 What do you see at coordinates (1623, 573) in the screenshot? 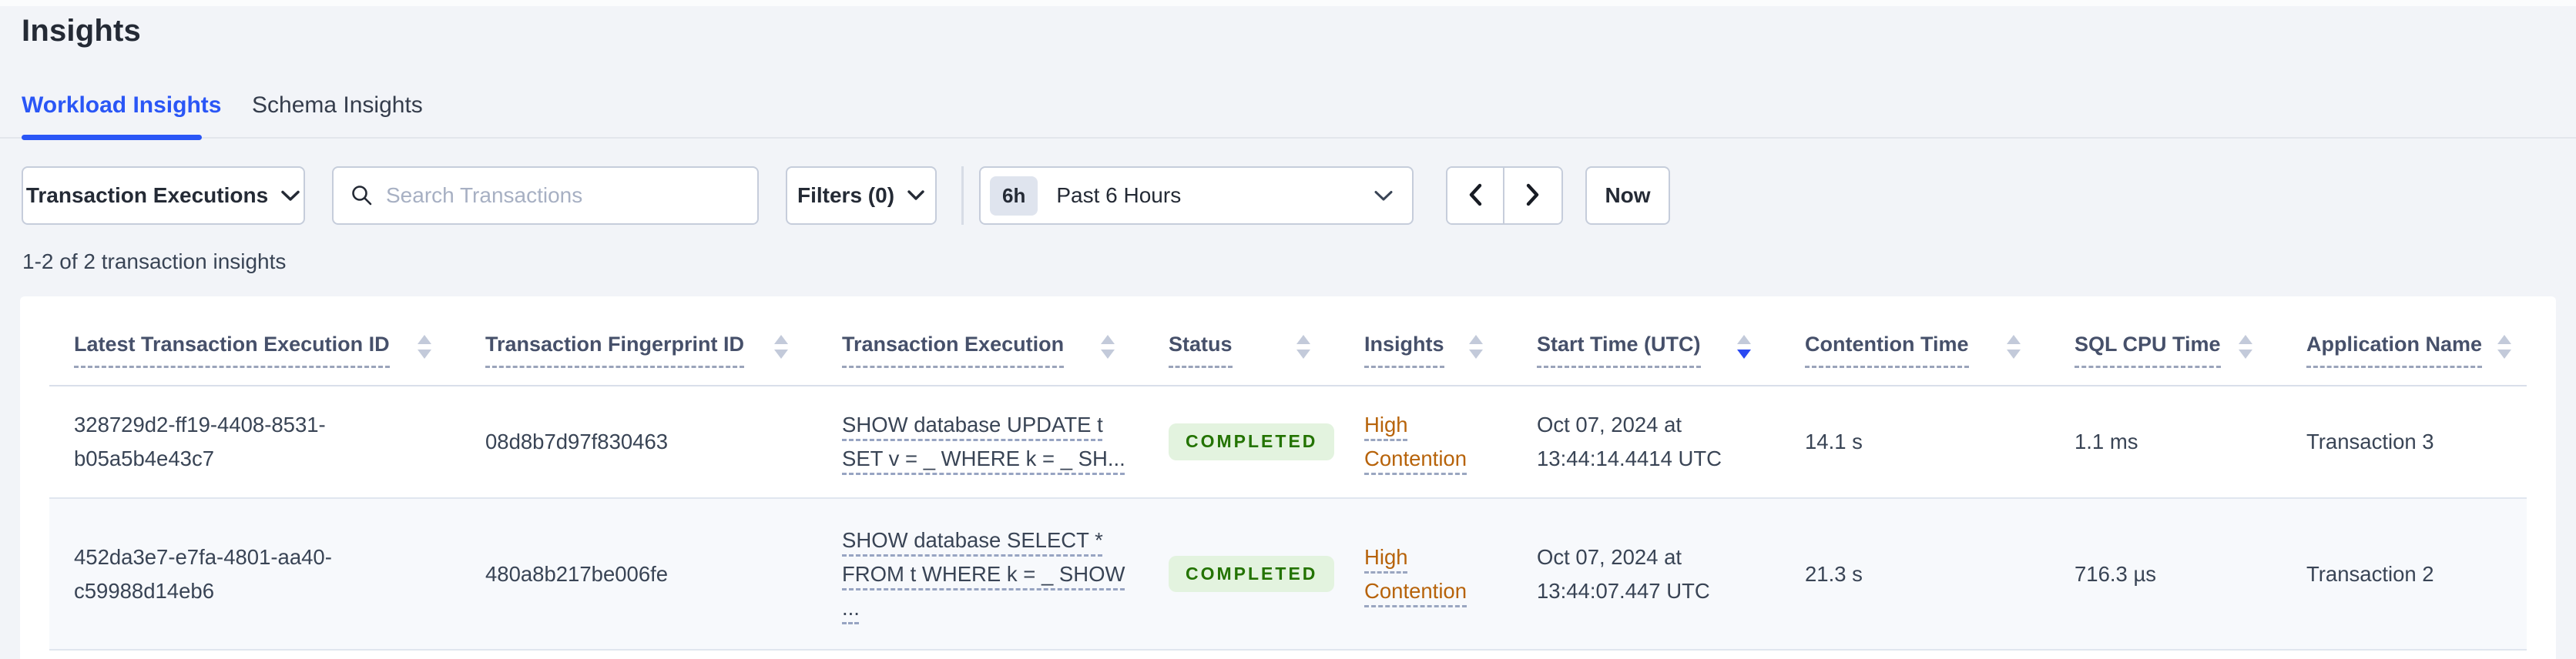
I see `start-time-cell: Oct 07, 2024 at 13:44:07.447 UTC` at bounding box center [1623, 573].